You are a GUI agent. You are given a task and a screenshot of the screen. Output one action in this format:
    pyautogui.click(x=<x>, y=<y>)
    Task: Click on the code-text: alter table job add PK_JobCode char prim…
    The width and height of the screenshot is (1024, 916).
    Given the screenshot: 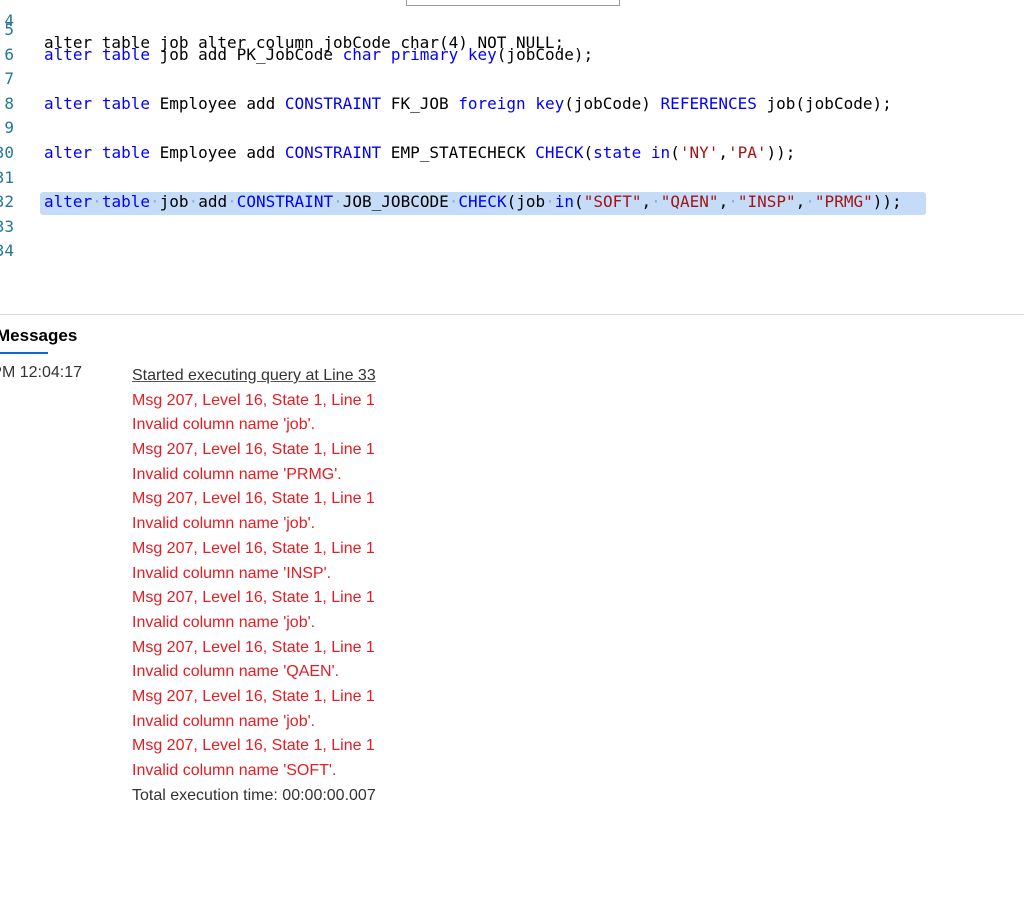 What is the action you would take?
    pyautogui.click(x=319, y=54)
    